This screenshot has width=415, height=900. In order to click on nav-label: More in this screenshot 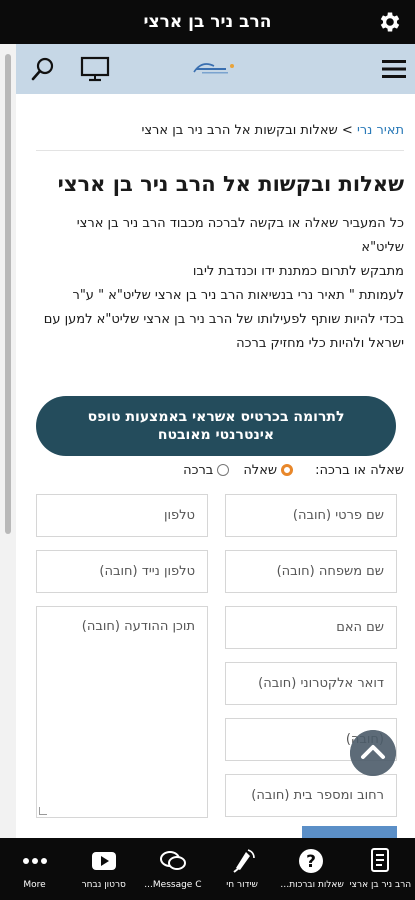, I will do `click(34, 885)`.